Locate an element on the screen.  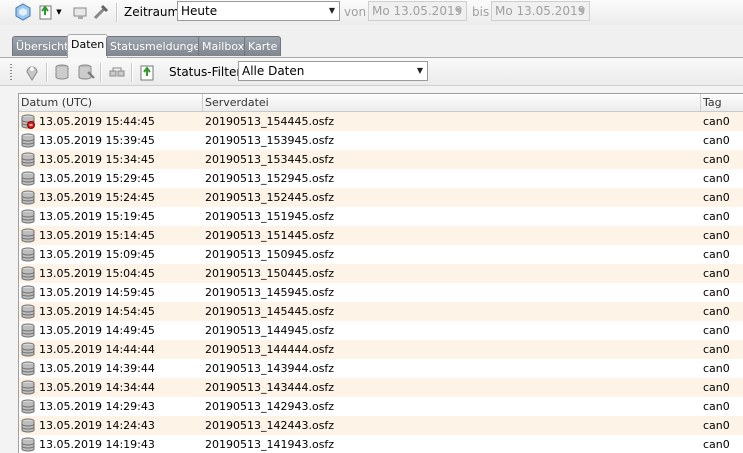
cell-datum: 13.05.2019 15:34:45 is located at coordinates (97, 159).